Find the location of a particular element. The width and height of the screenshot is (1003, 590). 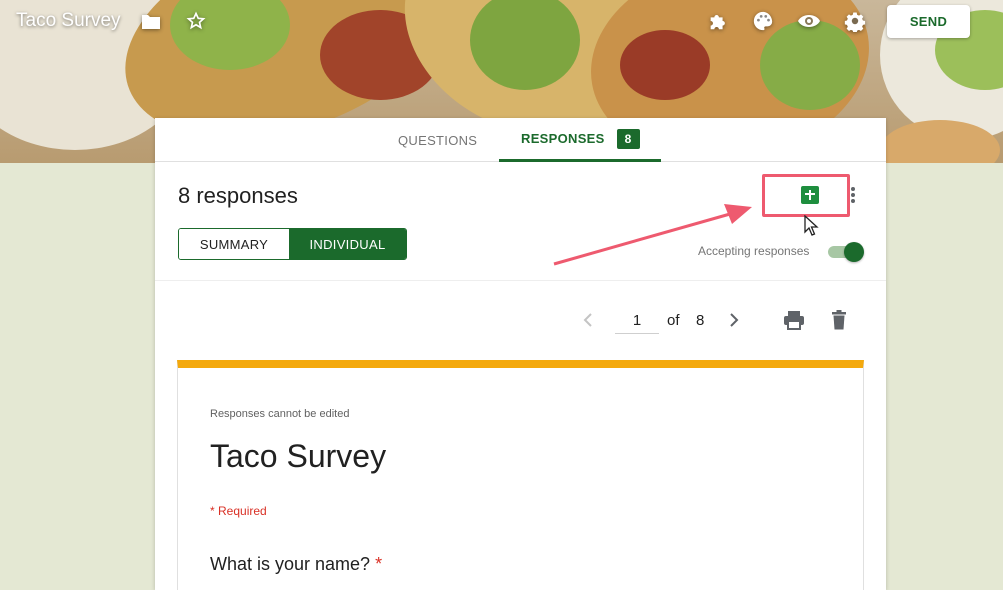

question-title: What is your name? * is located at coordinates (296, 564).